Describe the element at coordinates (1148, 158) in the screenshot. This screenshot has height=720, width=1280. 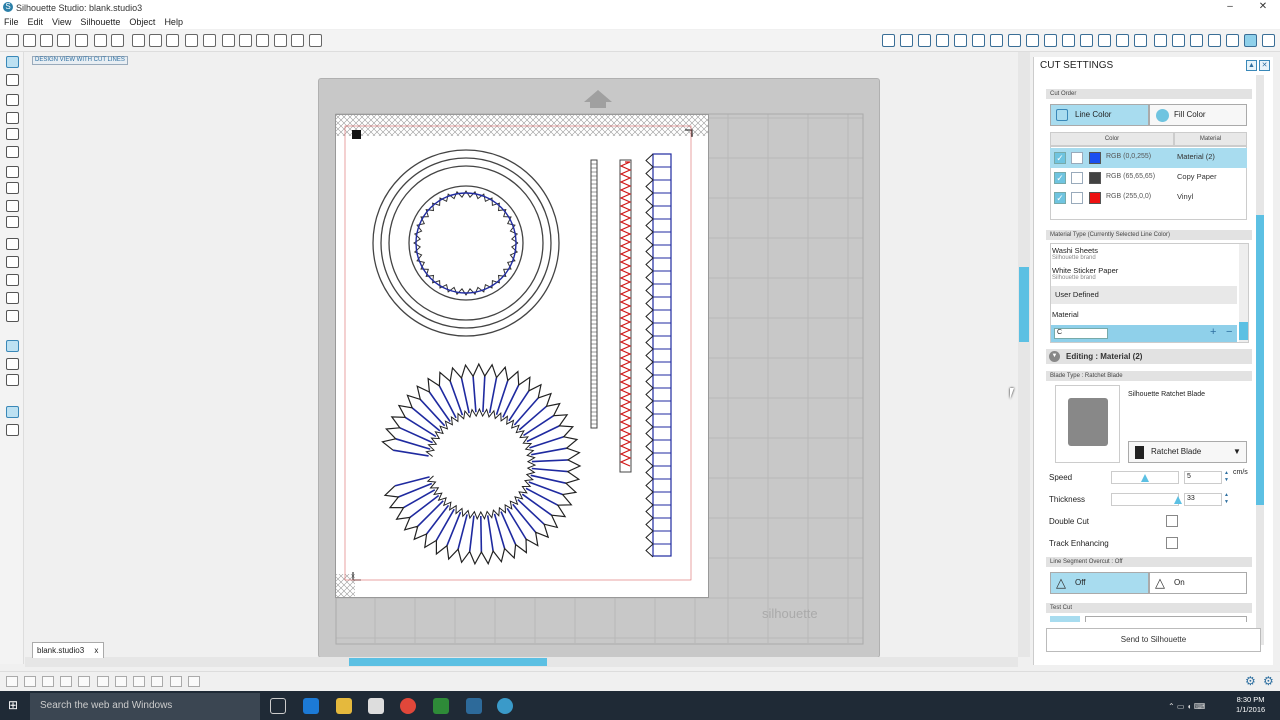
I see `table-row: ✓ RGB (0,0,255) Material (2)` at that location.